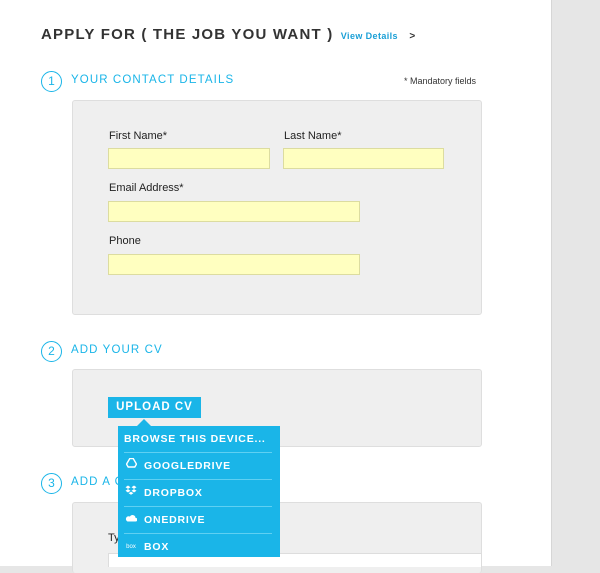 Image resolution: width=600 pixels, height=573 pixels. I want to click on menu-item-onedrive: ONEDRIVE, so click(198, 520).